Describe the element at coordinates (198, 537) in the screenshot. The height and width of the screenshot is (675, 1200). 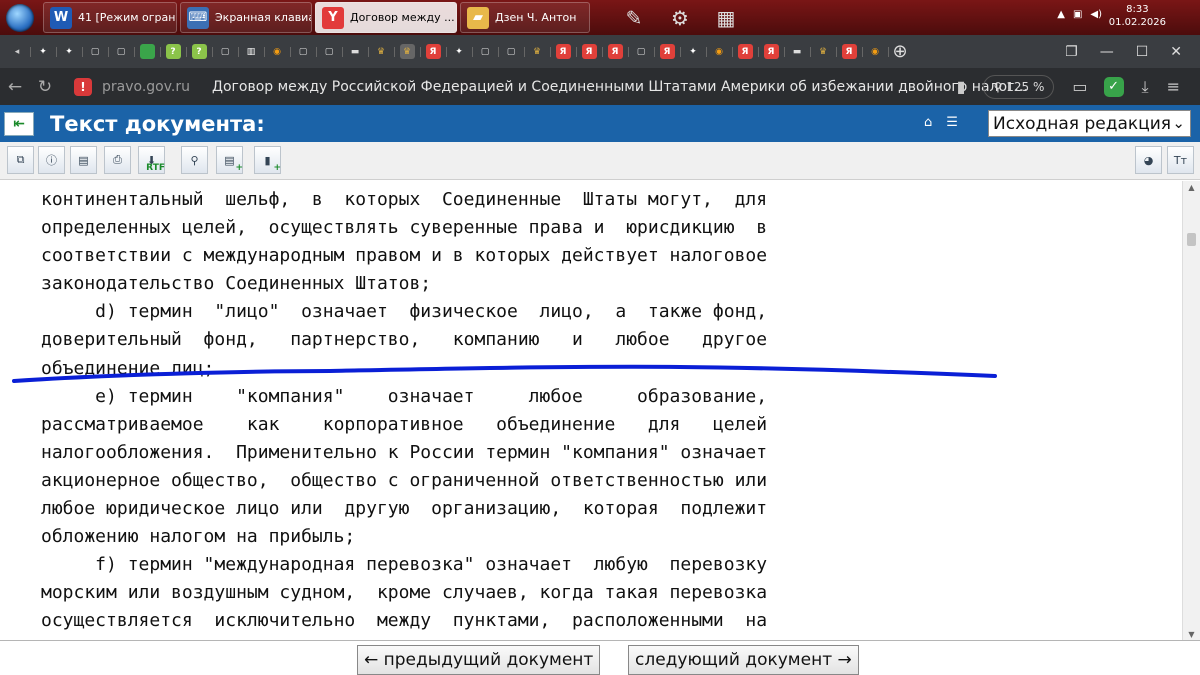
I see `document-line: обложению налогом на прибыль;` at that location.